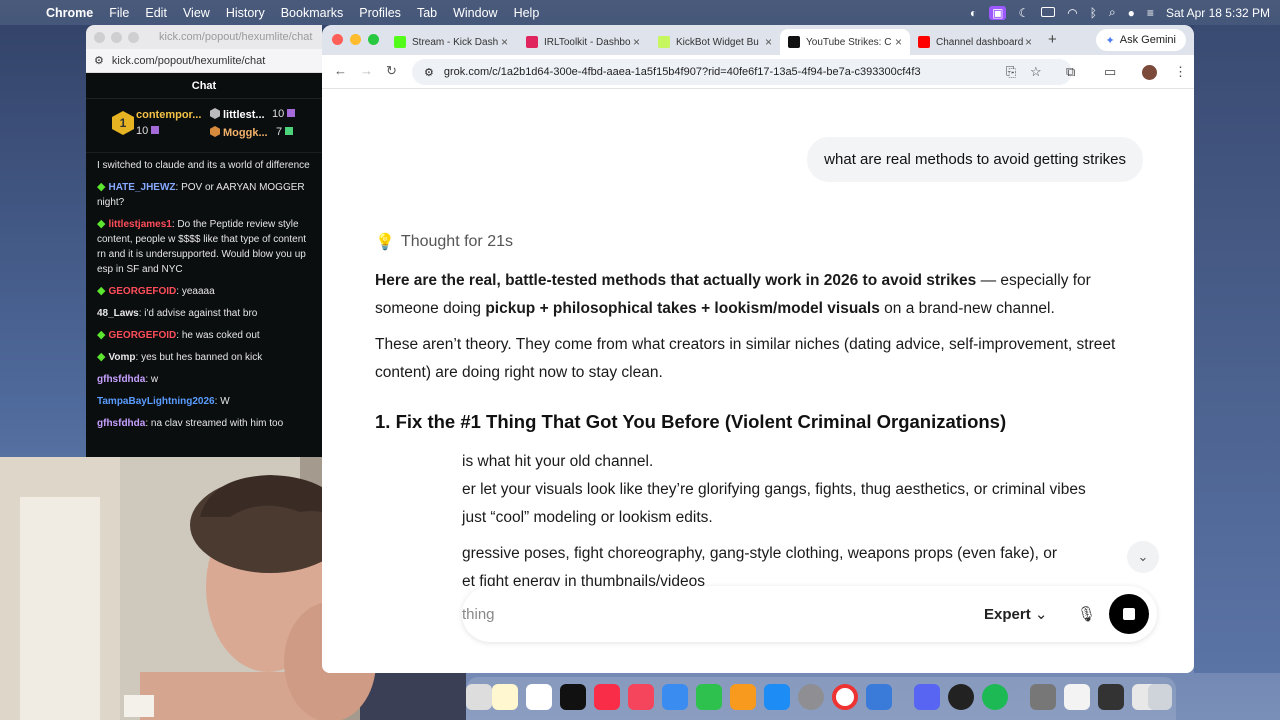  Describe the element at coordinates (1023, 13) in the screenshot. I see `moon-icon: ☾` at that location.